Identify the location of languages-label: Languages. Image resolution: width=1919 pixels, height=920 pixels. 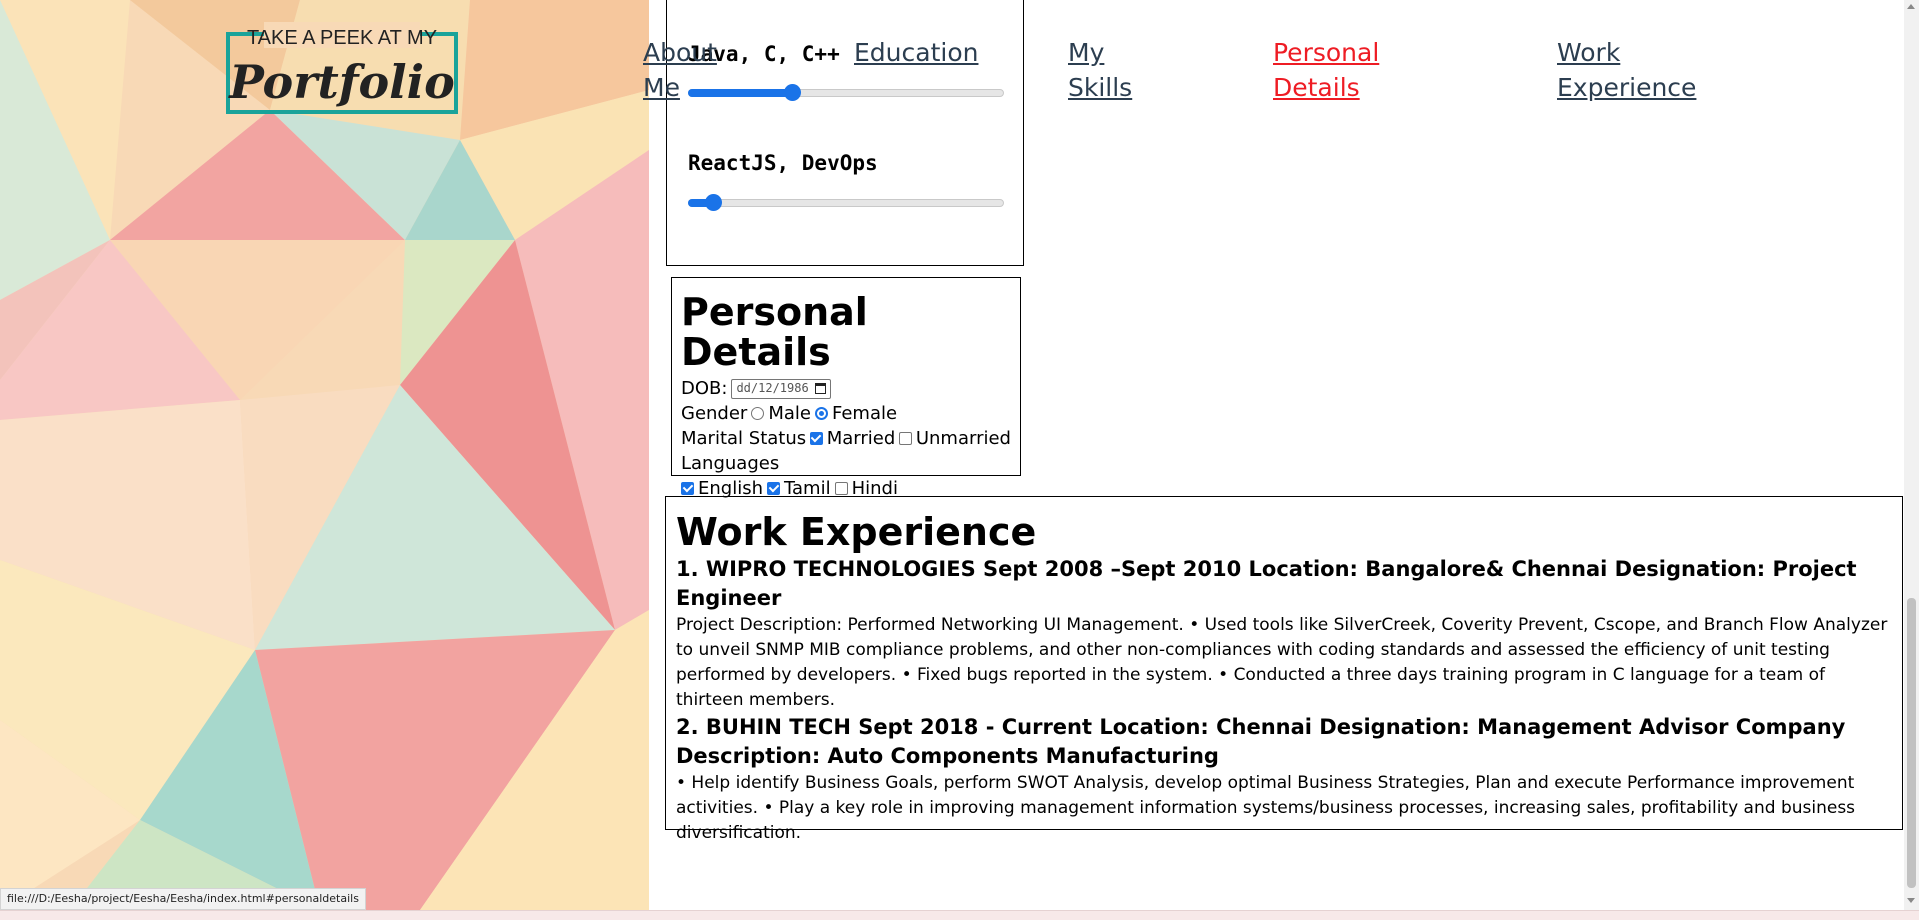
(730, 463).